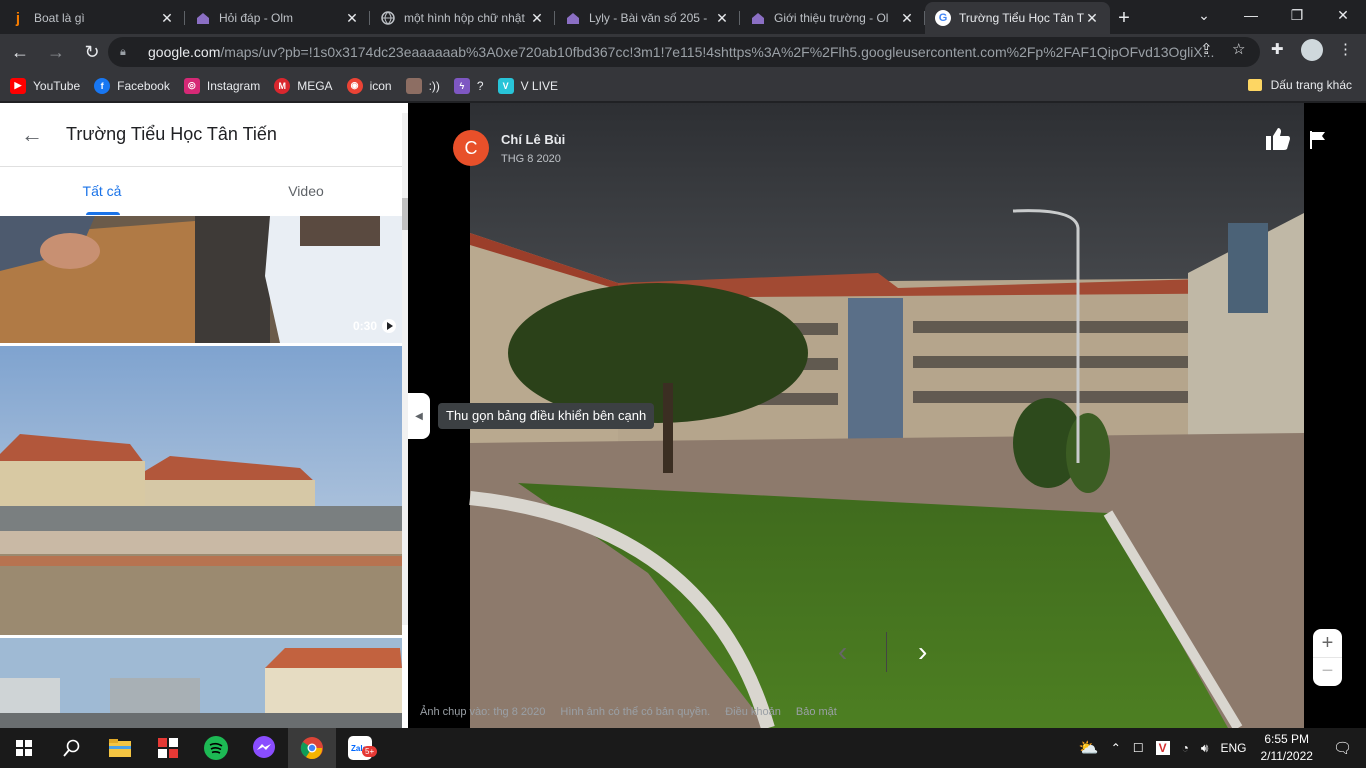 The width and height of the screenshot is (1366, 768). I want to click on classroom-photo, so click(201, 279).